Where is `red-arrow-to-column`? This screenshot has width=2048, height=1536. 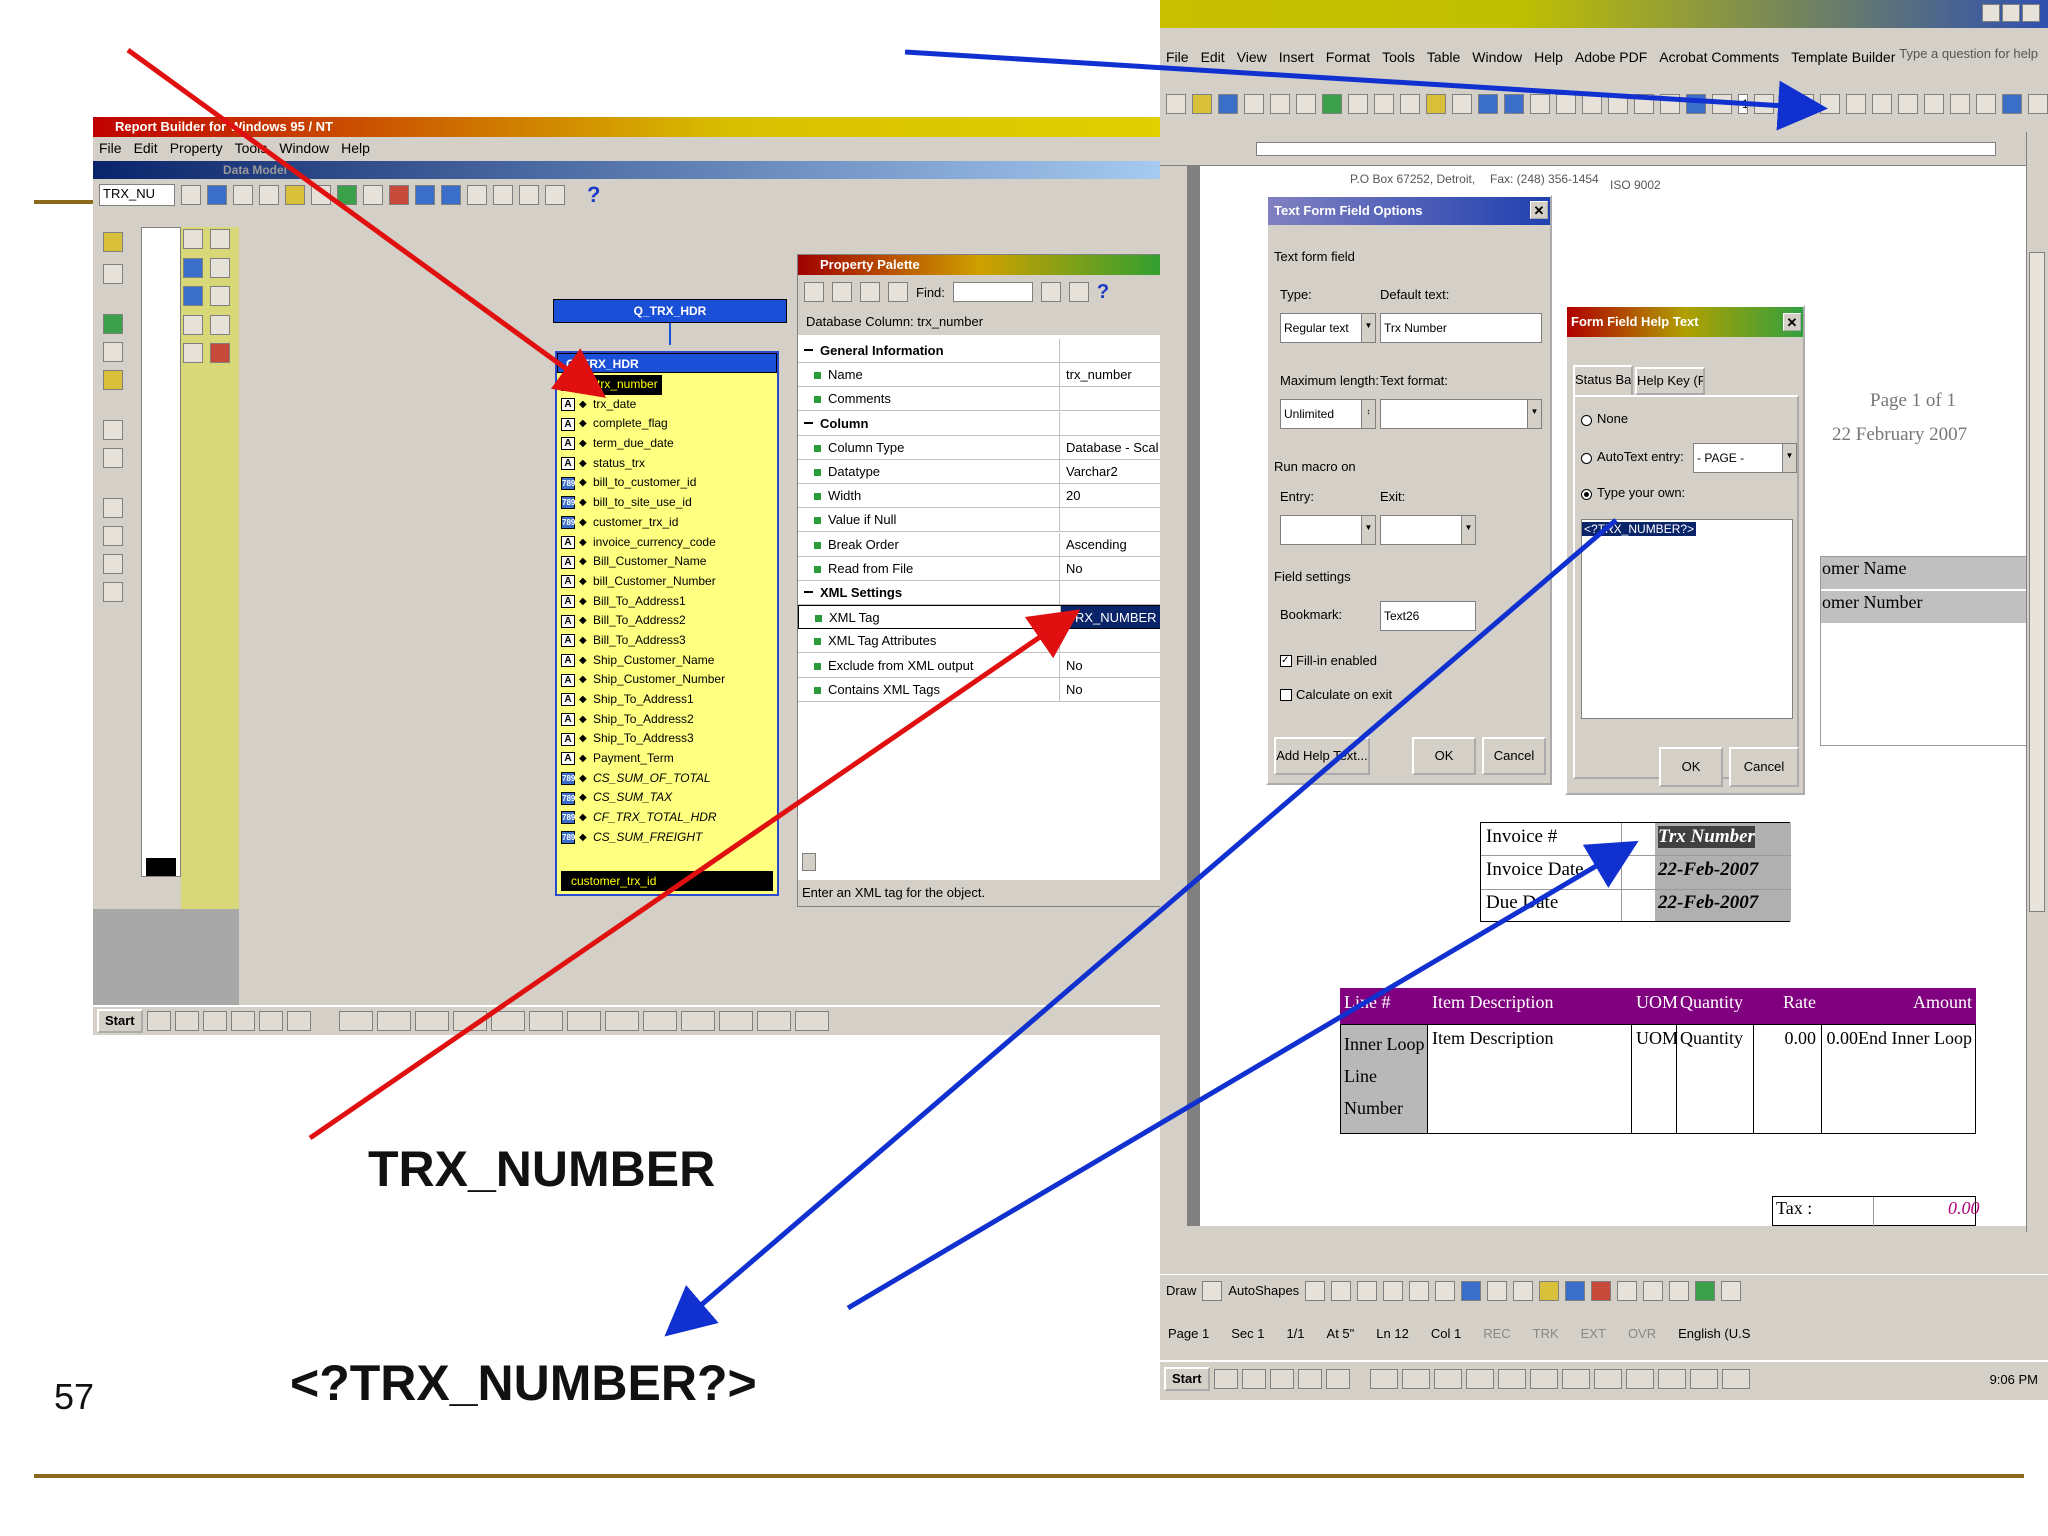 red-arrow-to-column is located at coordinates (366, 222).